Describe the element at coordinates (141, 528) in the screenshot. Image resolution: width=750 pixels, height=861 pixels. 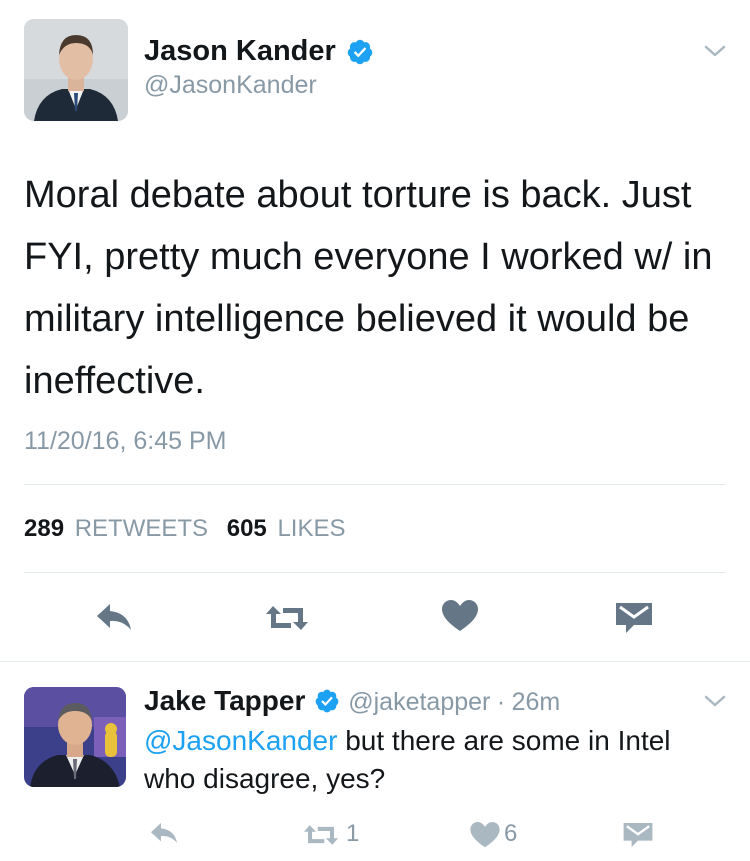
I see `retweet-label: RETWEETS` at that location.